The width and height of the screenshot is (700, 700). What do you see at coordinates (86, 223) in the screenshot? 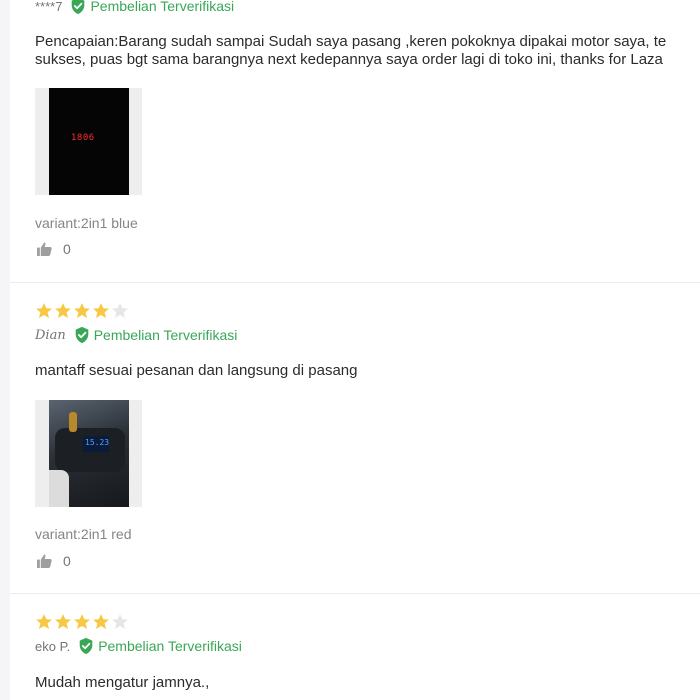
I see `review-variant: variant:2in1 blue` at bounding box center [86, 223].